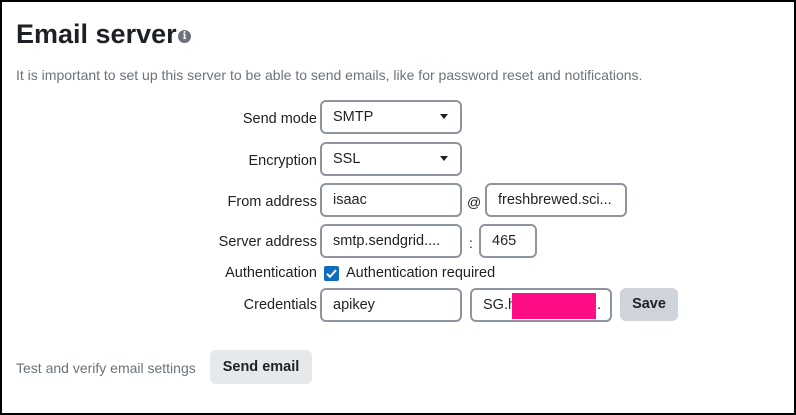  What do you see at coordinates (280, 305) in the screenshot?
I see `credentials-label: Credentials` at bounding box center [280, 305].